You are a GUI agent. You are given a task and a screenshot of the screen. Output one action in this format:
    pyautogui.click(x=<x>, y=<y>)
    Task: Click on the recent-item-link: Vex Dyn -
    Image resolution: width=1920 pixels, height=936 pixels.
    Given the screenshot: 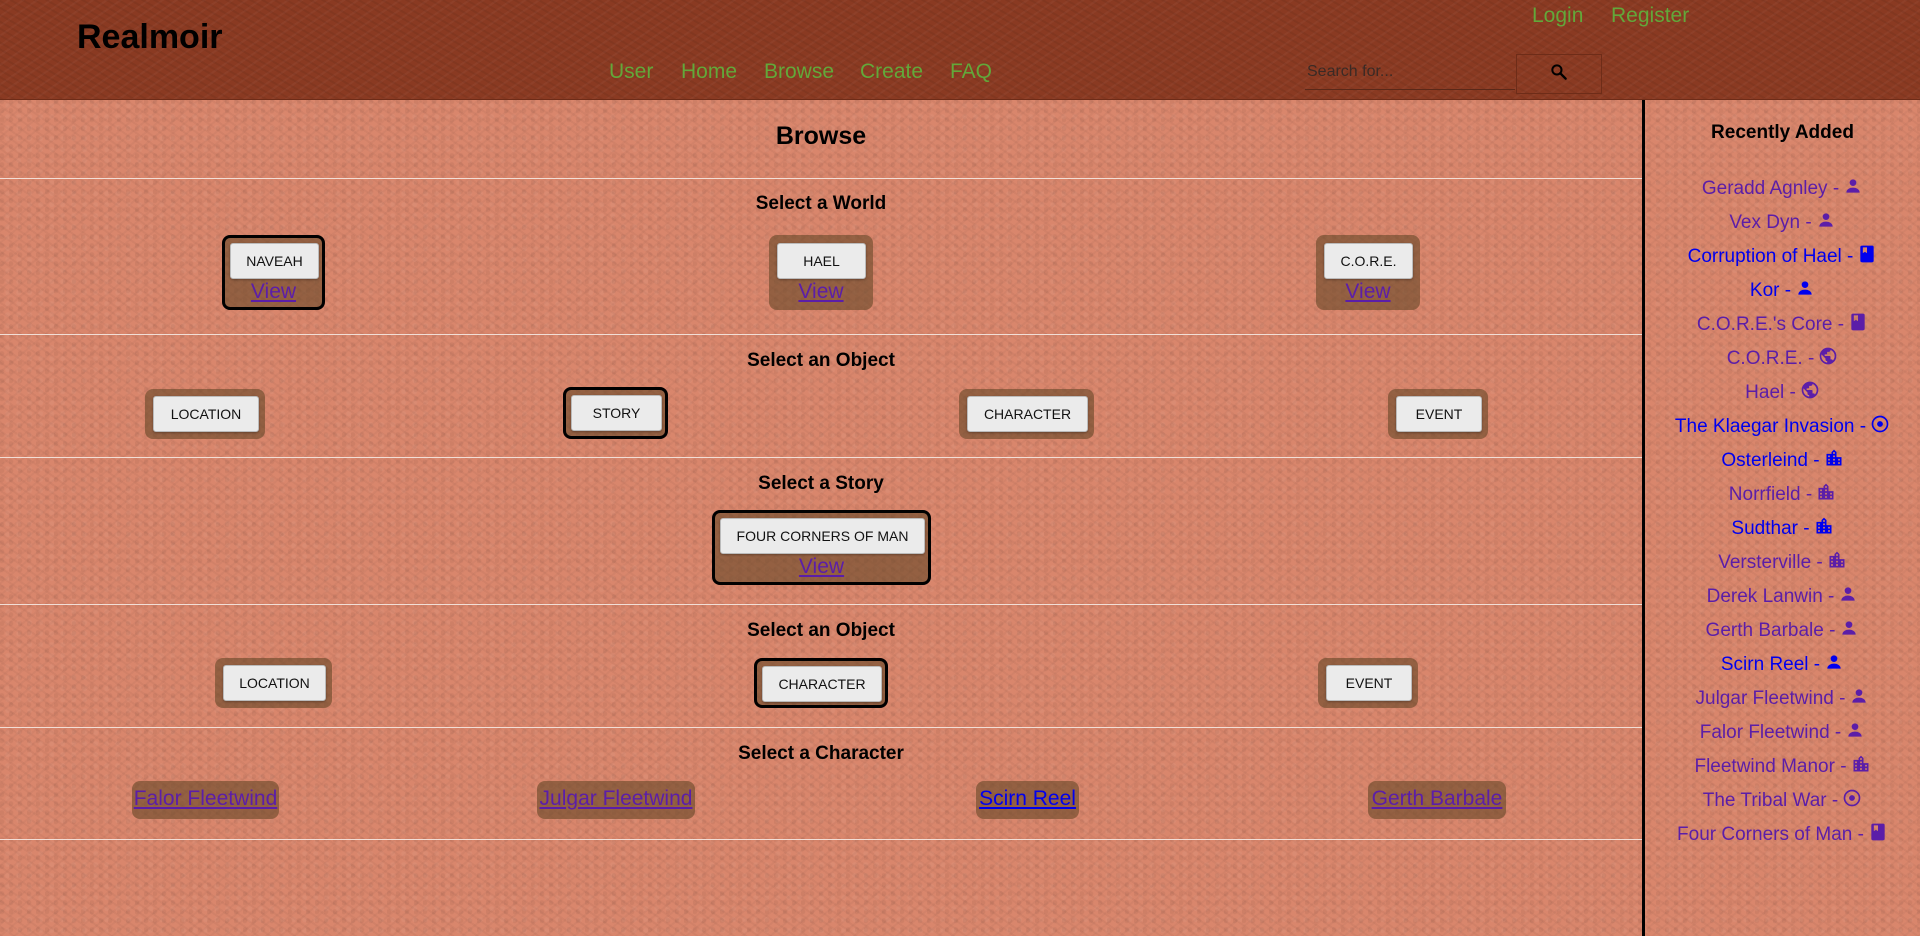 What is the action you would take?
    pyautogui.click(x=1770, y=222)
    